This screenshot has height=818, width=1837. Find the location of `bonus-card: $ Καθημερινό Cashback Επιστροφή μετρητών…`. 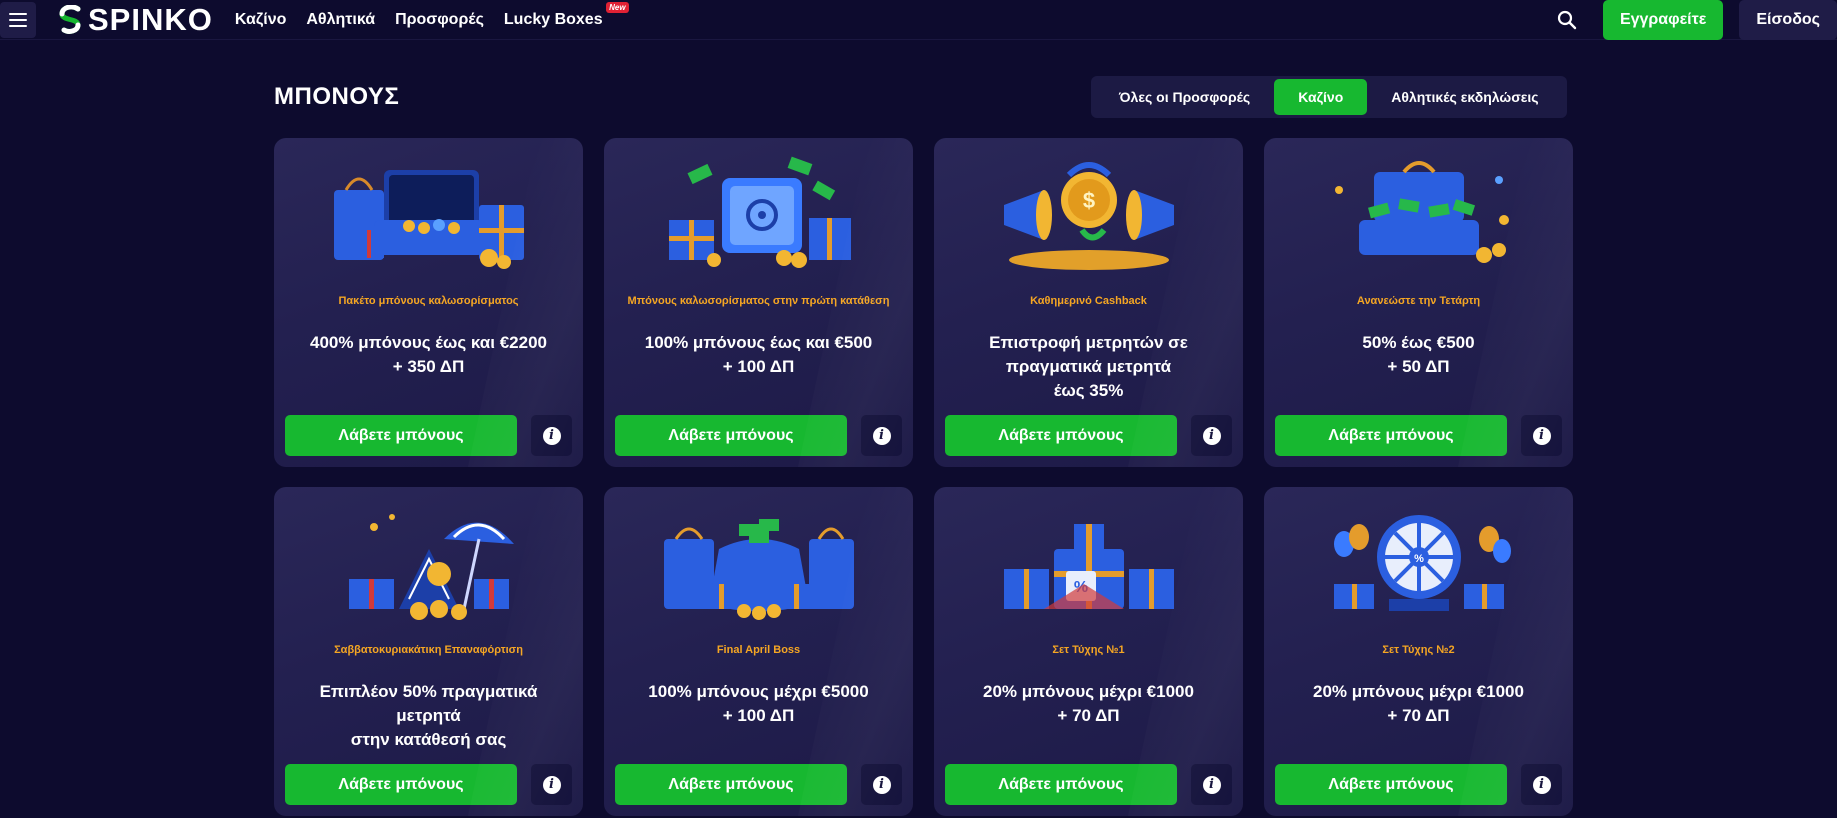

bonus-card: $ Καθημερινό Cashback Επιστροφή μετρητών… is located at coordinates (1088, 302).